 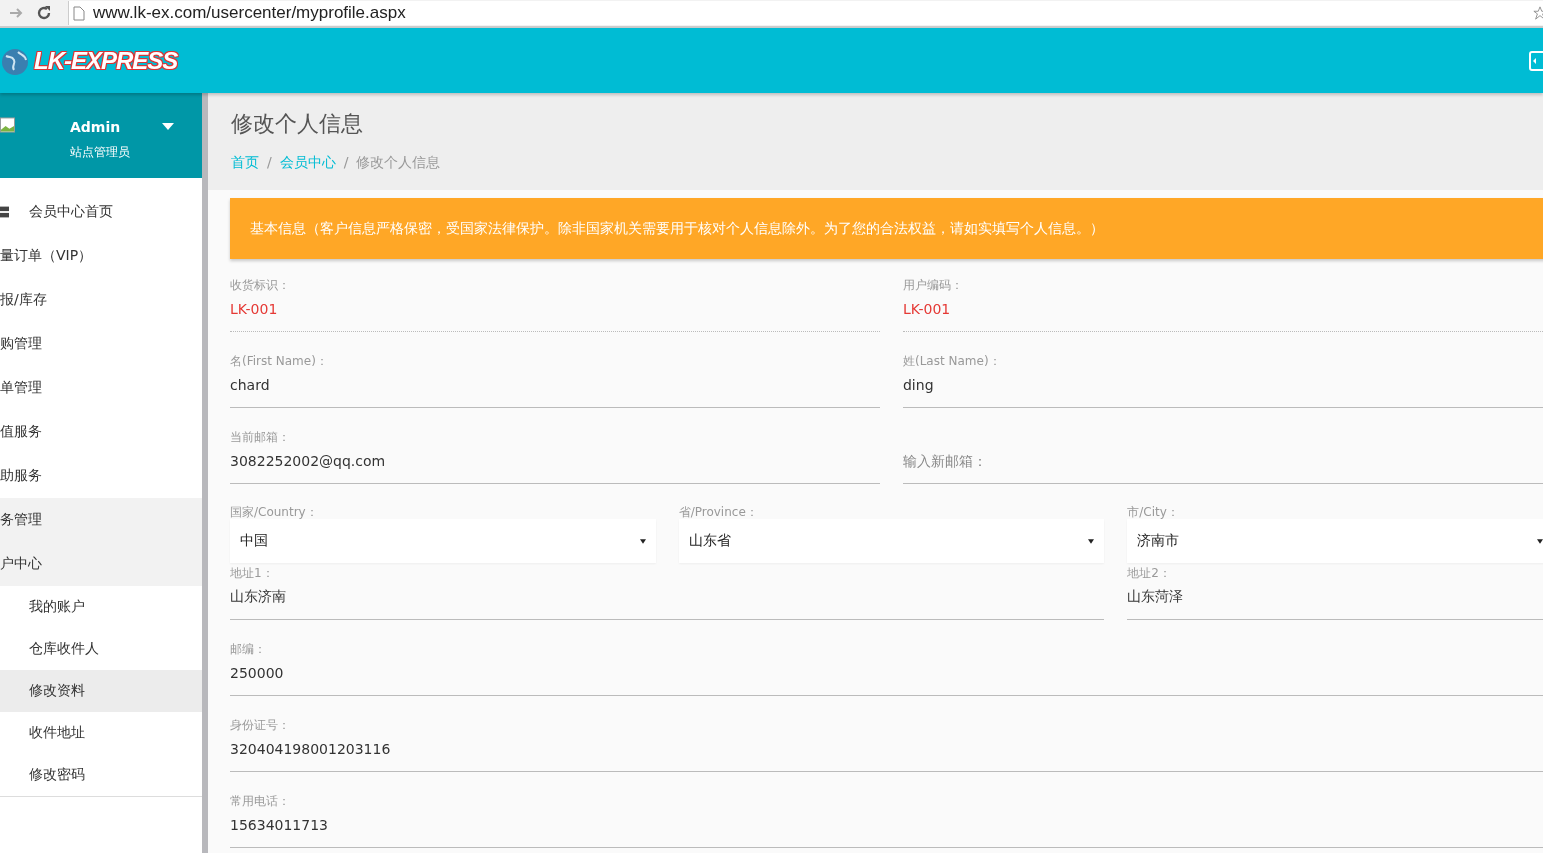 What do you see at coordinates (891, 541) in the screenshot?
I see `select-field: 山东省` at bounding box center [891, 541].